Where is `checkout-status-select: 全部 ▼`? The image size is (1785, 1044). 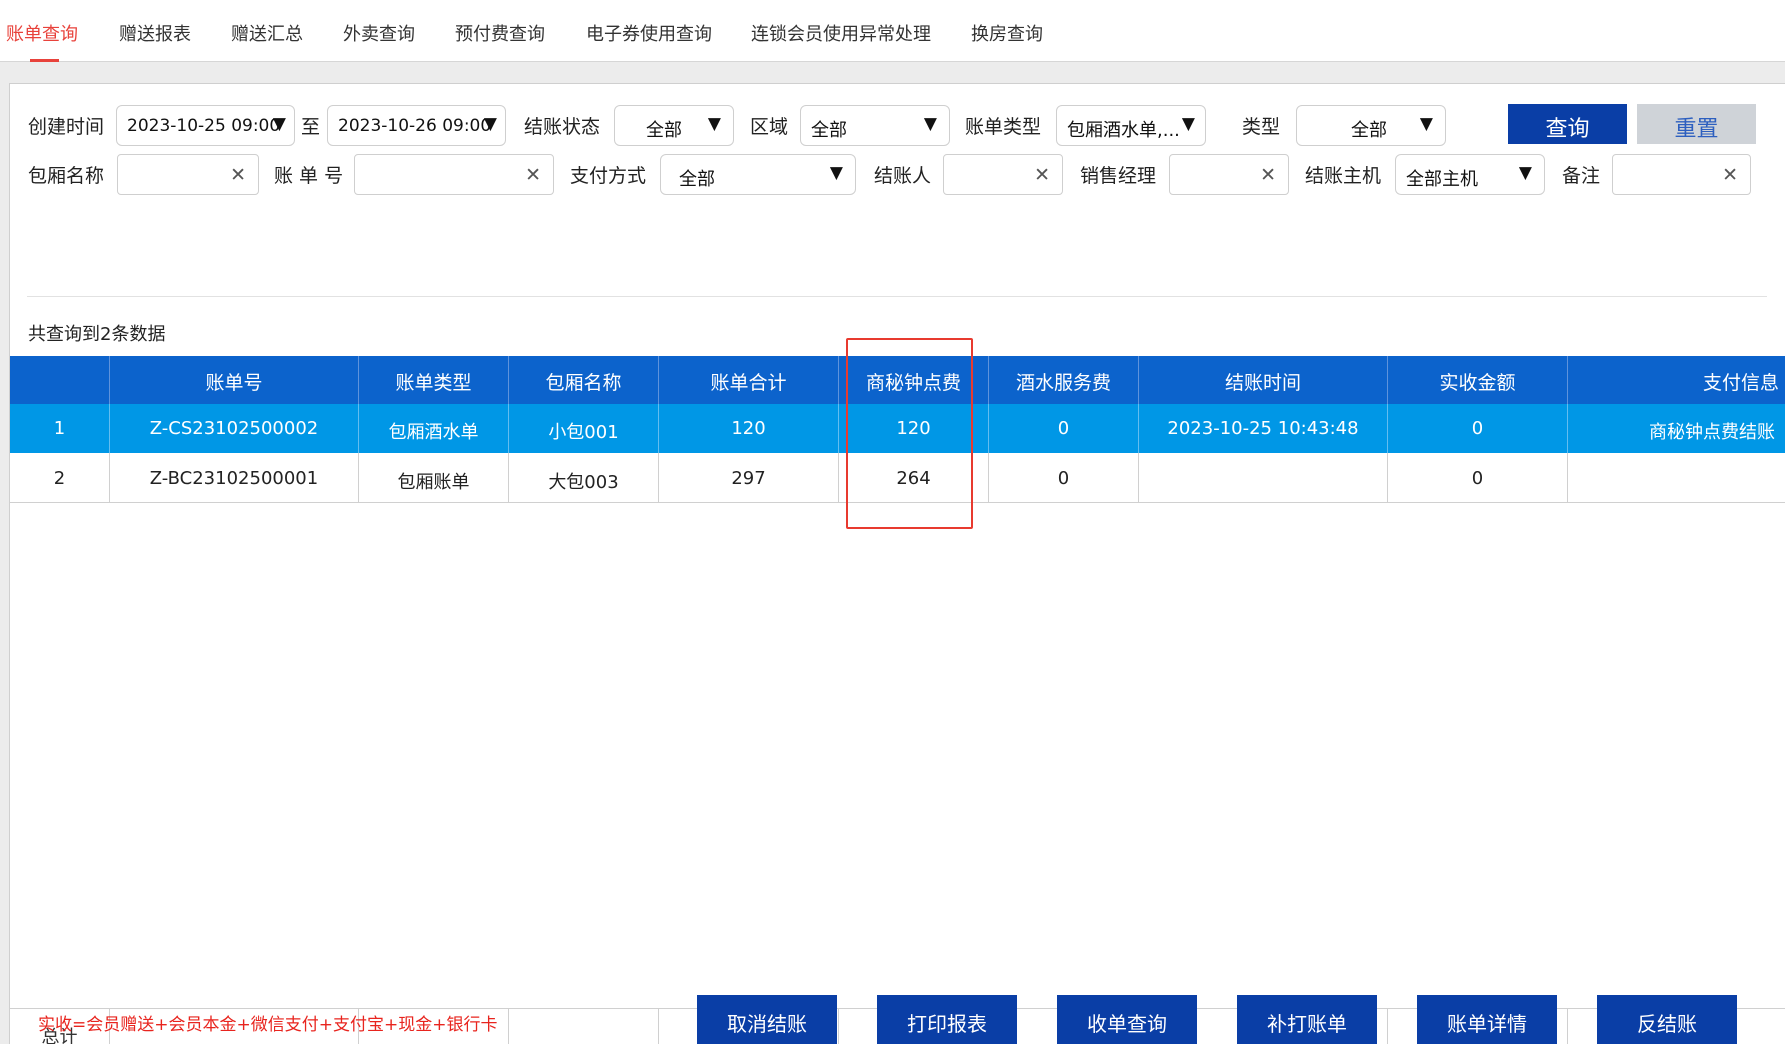
checkout-status-select: 全部 ▼ is located at coordinates (674, 125).